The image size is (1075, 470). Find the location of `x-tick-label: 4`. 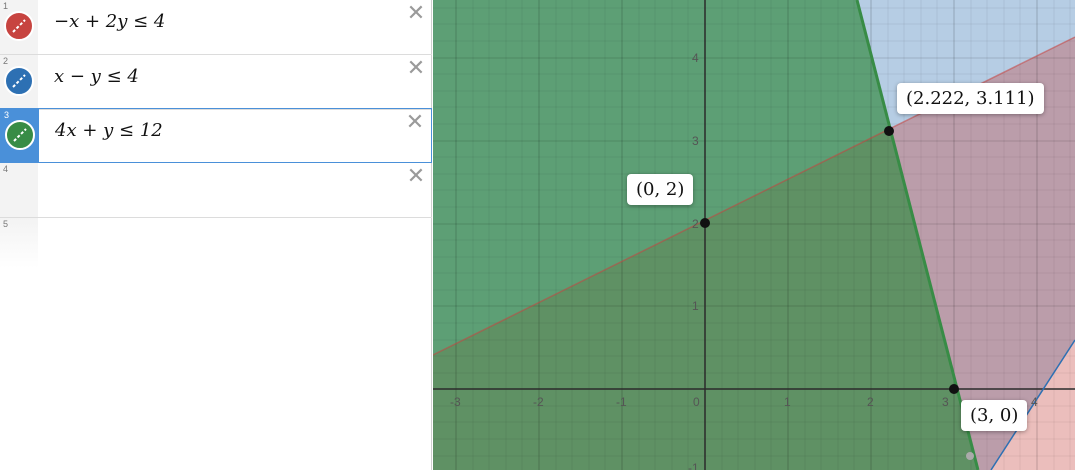

x-tick-label: 4 is located at coordinates (1034, 402).